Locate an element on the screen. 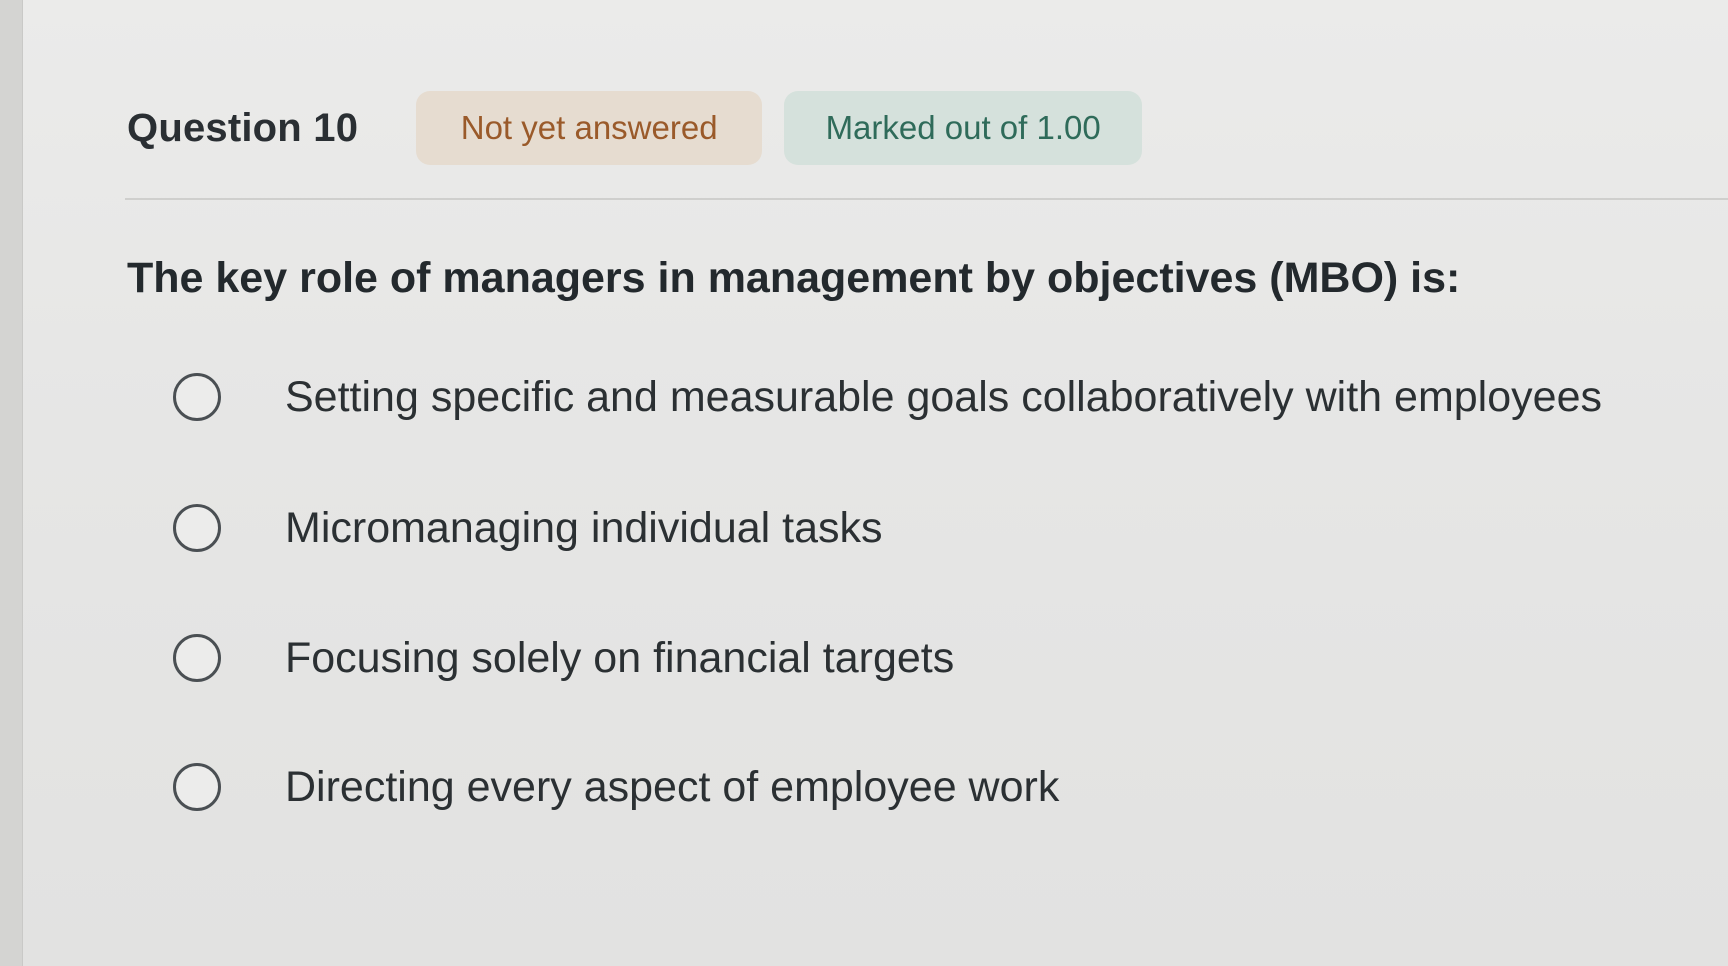 The height and width of the screenshot is (966, 1728). answer-option-label: Directing every aspect of employee work is located at coordinates (672, 787).